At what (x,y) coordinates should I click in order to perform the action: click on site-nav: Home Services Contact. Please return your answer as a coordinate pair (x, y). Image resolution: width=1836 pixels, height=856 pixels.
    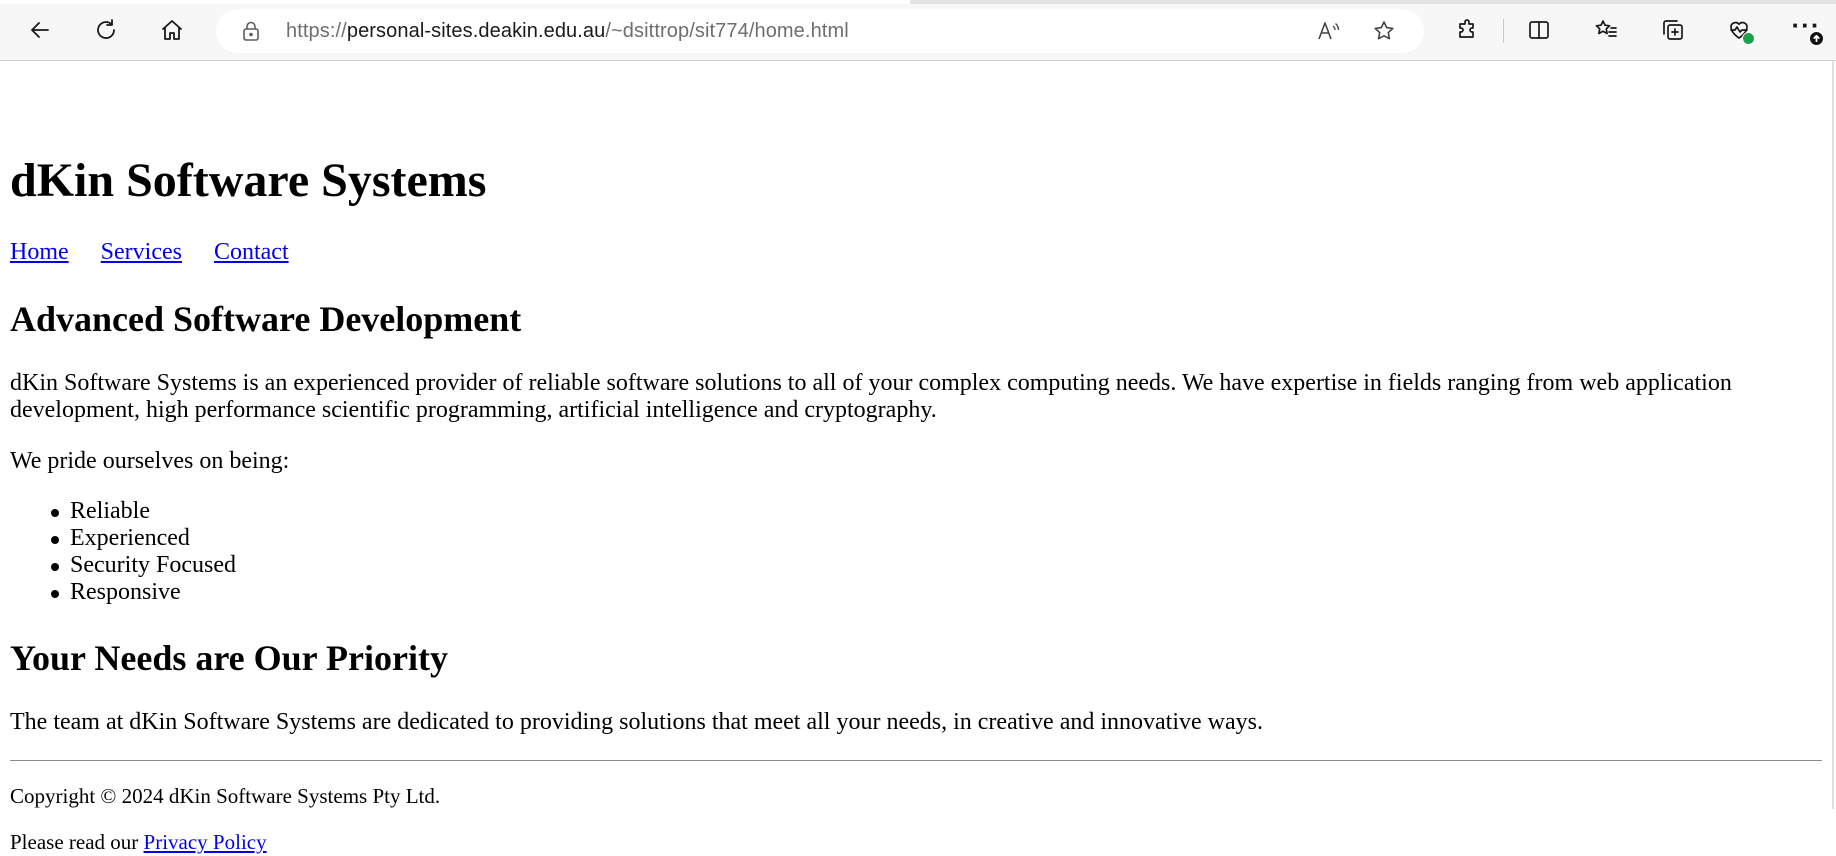
    Looking at the image, I should click on (162, 252).